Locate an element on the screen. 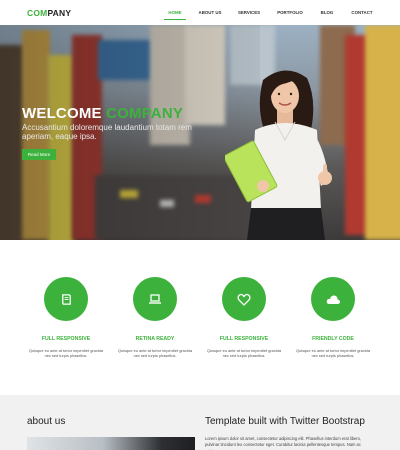  about-title: about us is located at coordinates (46, 421).